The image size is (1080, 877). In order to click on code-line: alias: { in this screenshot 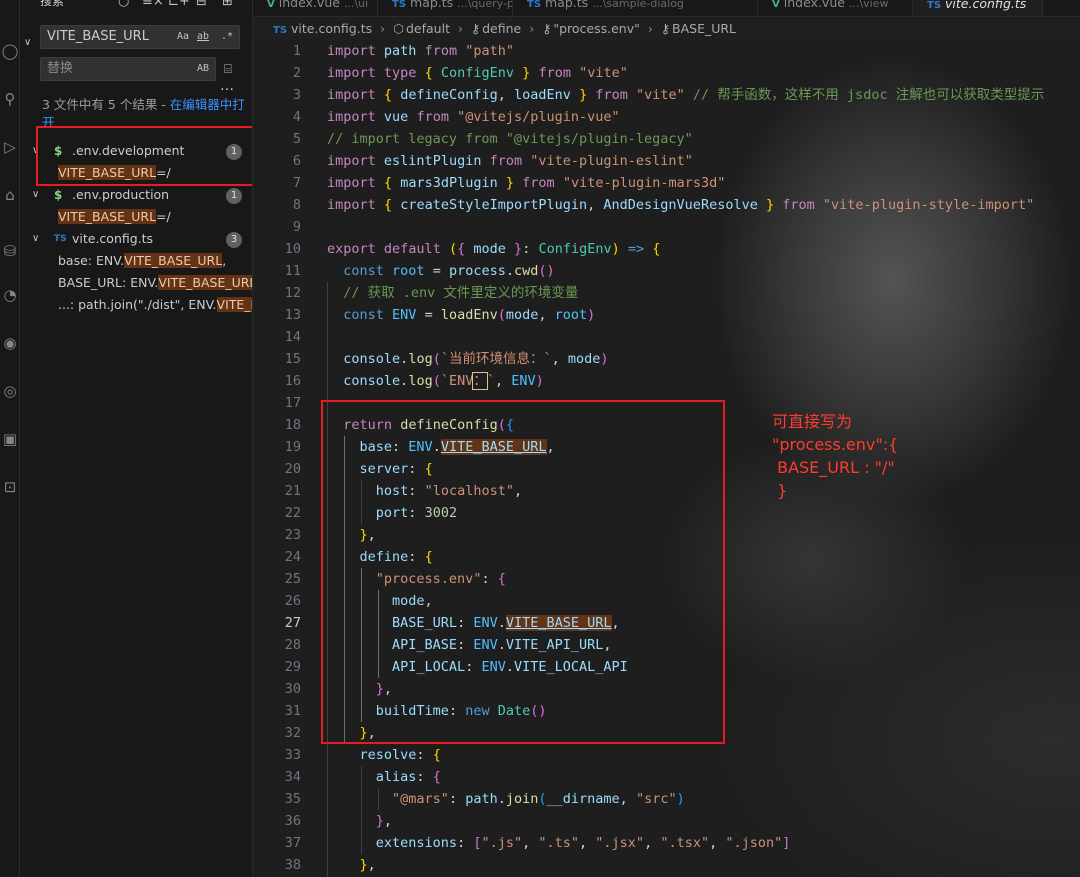, I will do `click(685, 777)`.